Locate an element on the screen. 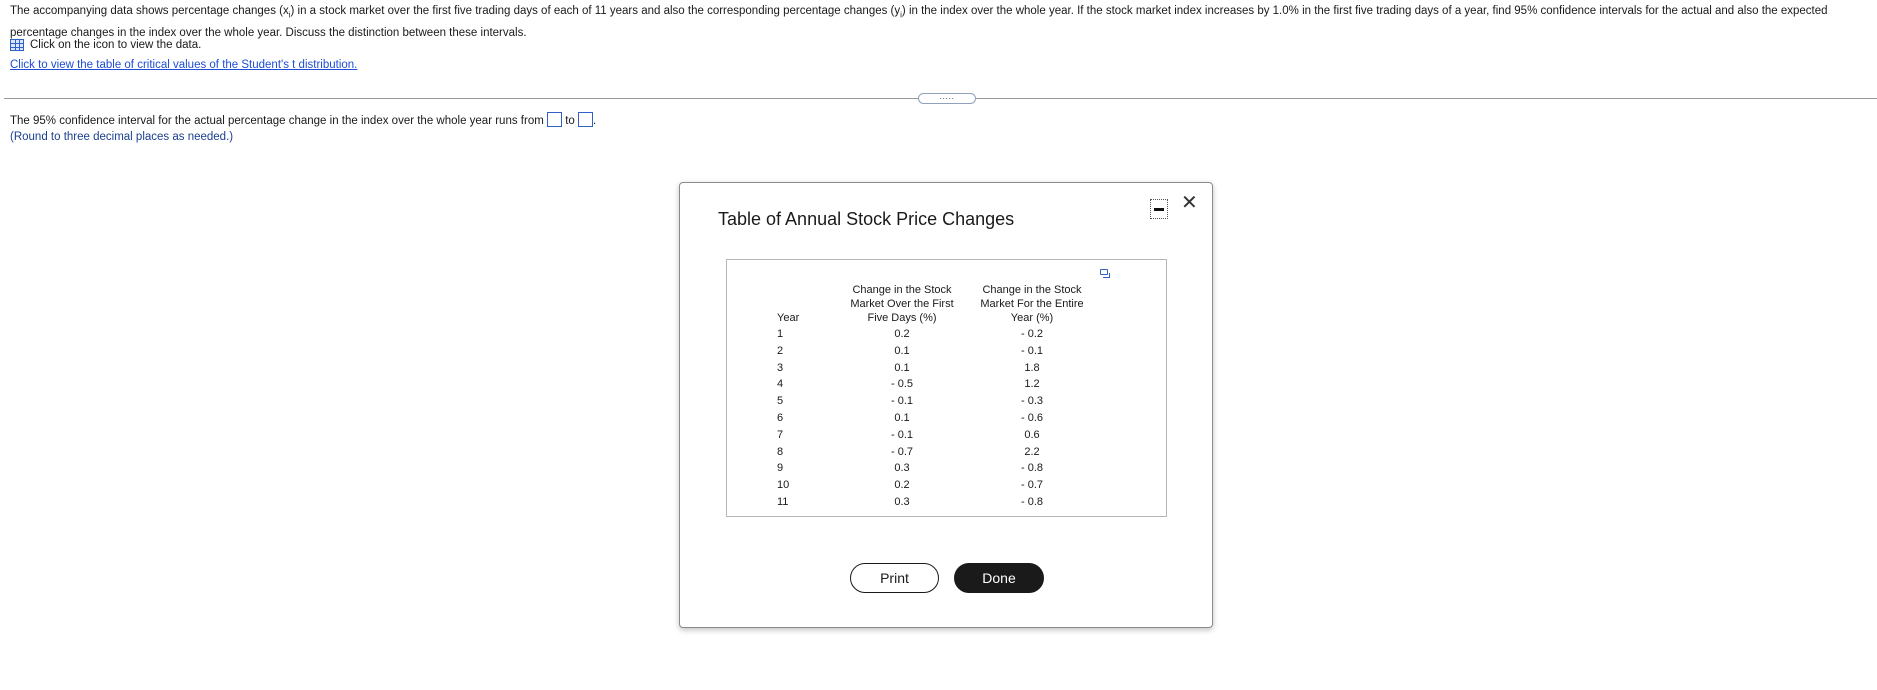  header-year-line-2: Market For the Entire is located at coordinates (1032, 304).